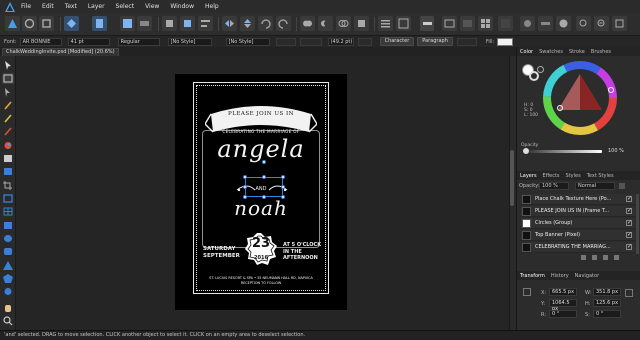 Image resolution: width=640 pixels, height=340 pixels. I want to click on text-frame-button, so click(466, 41).